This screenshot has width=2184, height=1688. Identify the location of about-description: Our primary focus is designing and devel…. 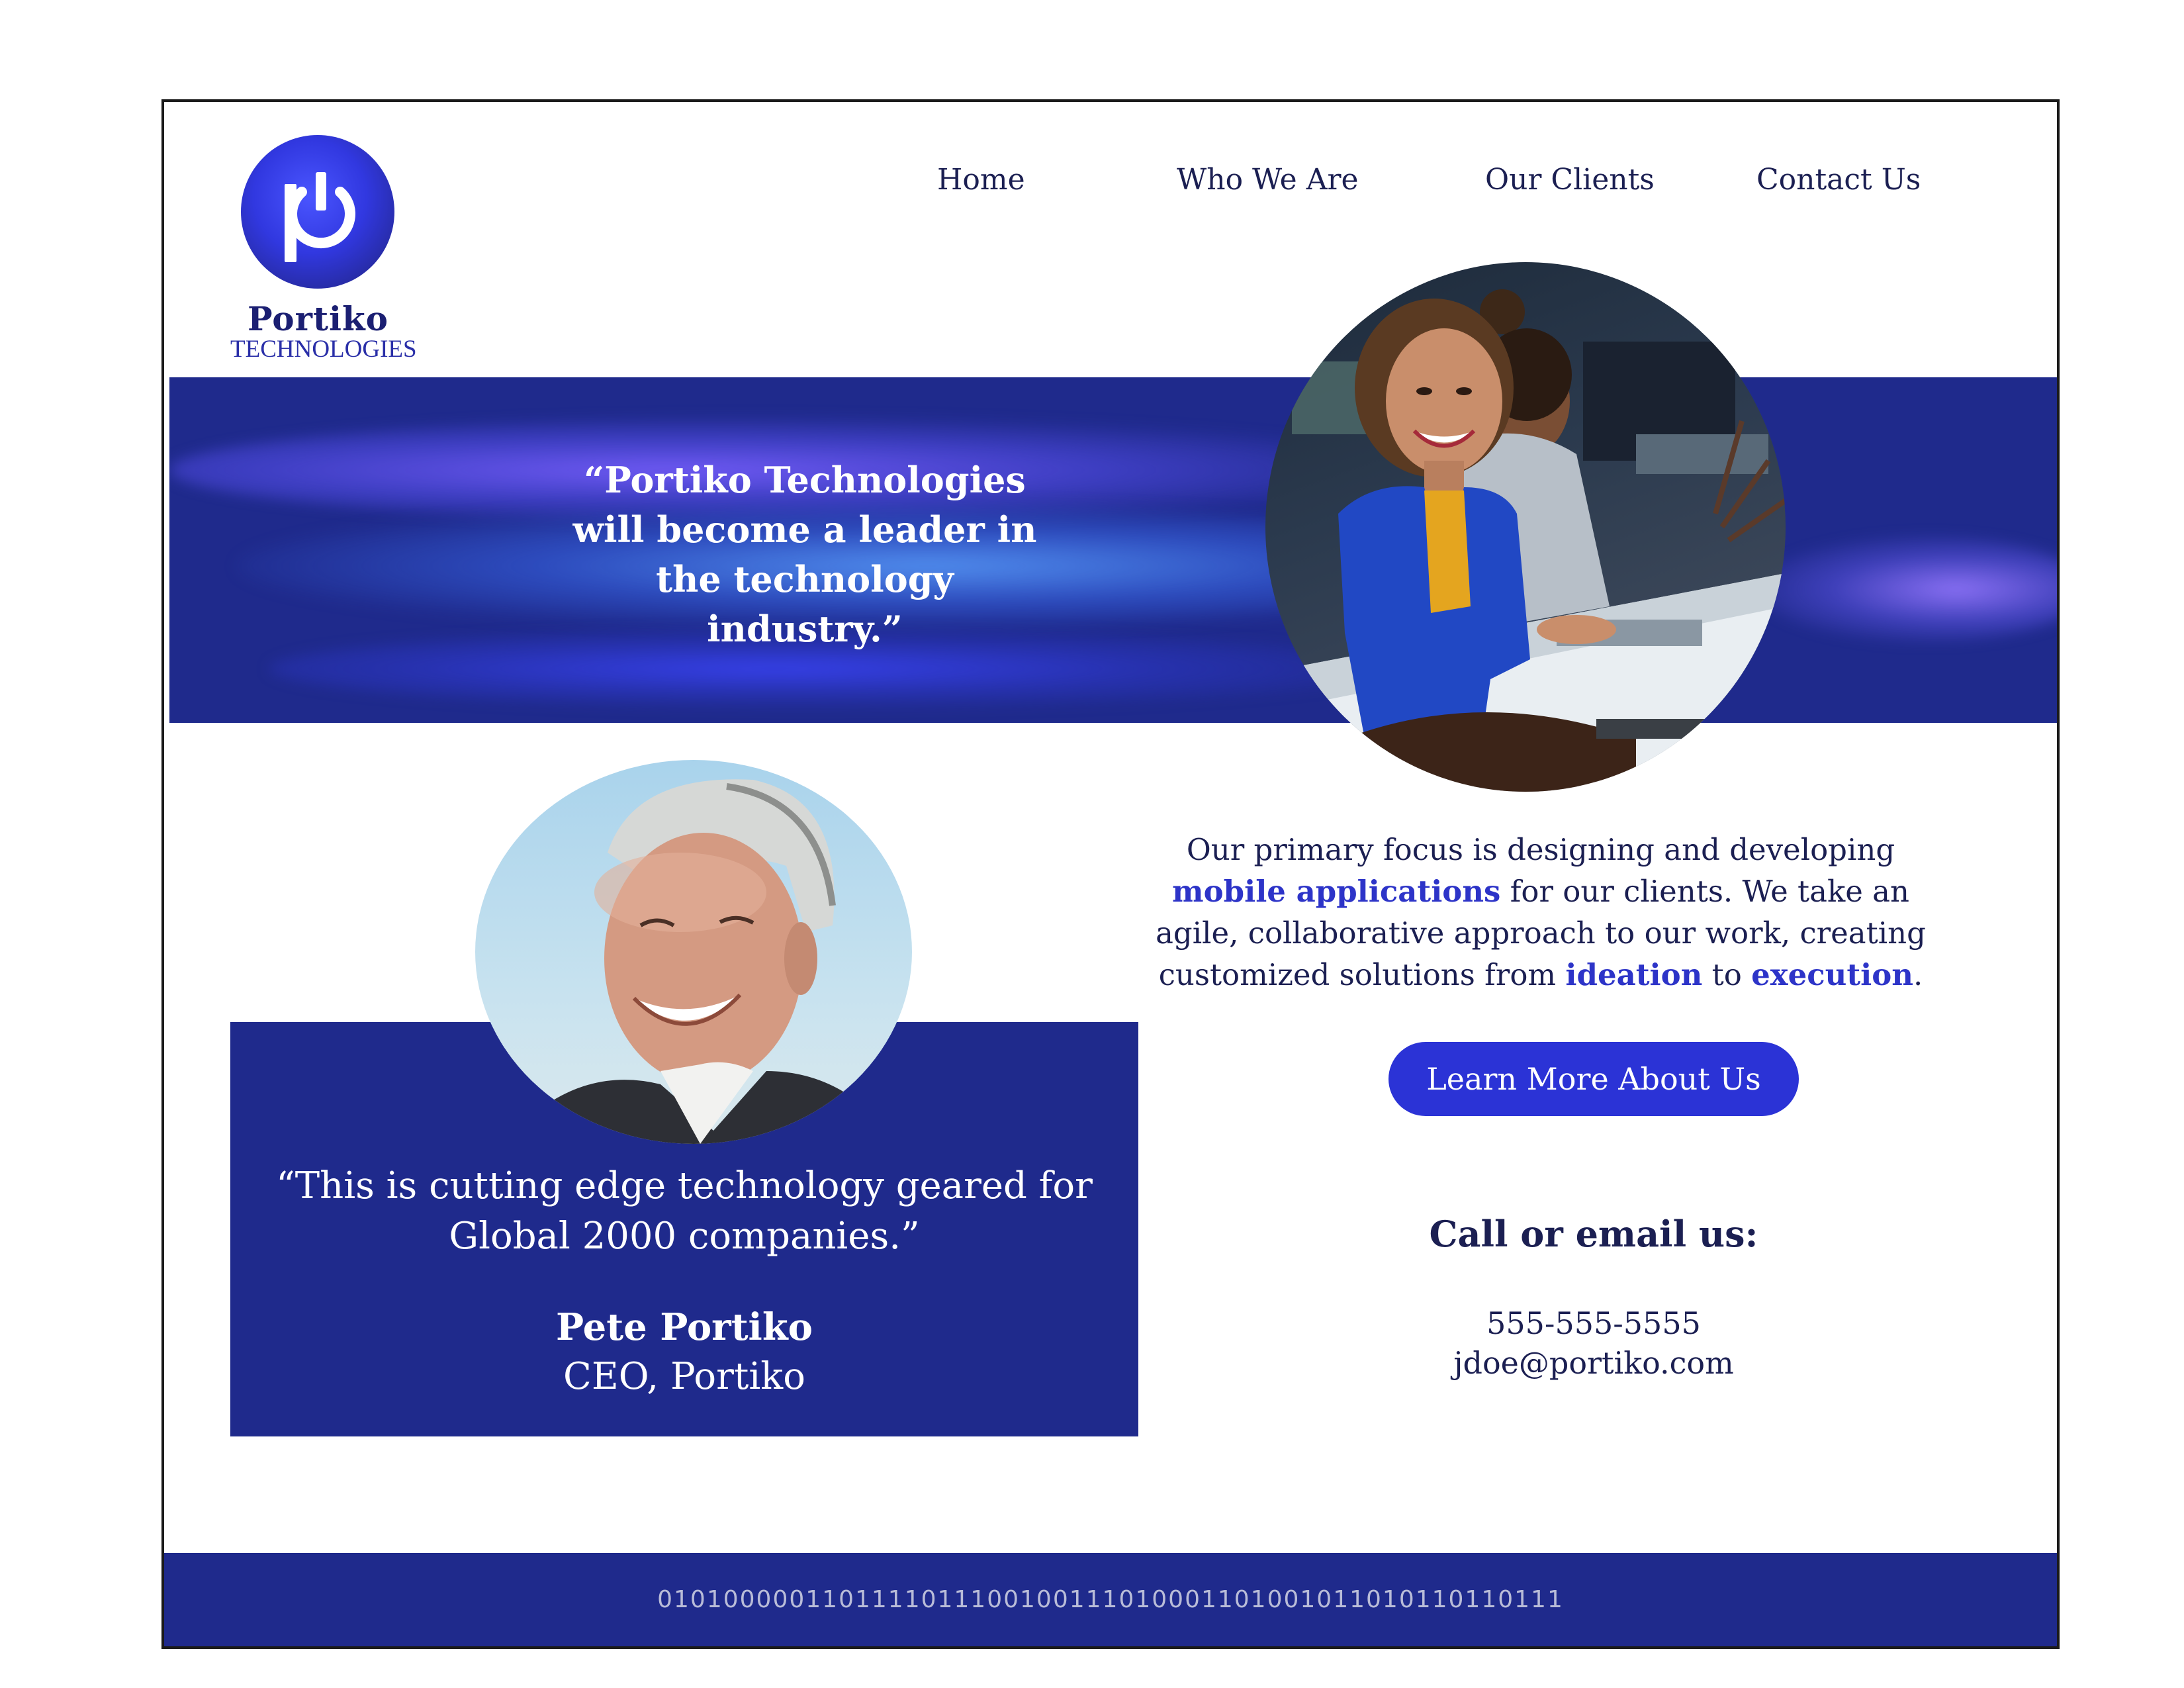
(1541, 912).